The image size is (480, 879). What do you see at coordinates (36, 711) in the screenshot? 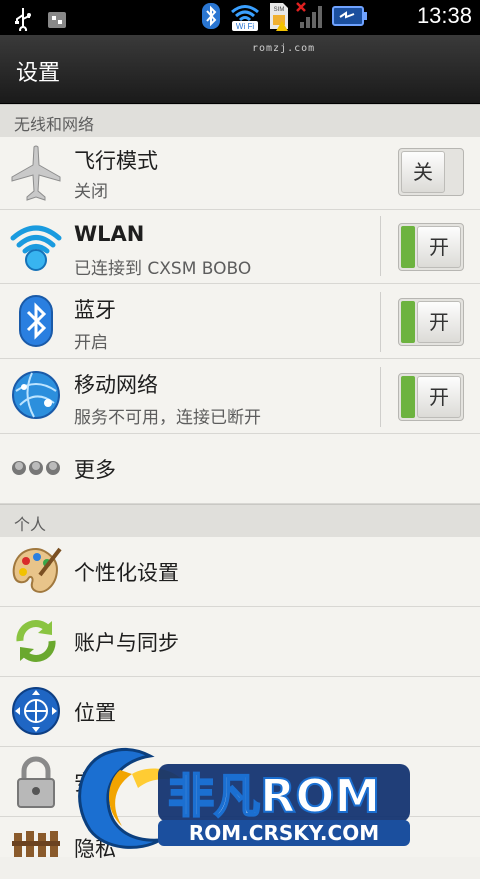
I see `location-icon` at bounding box center [36, 711].